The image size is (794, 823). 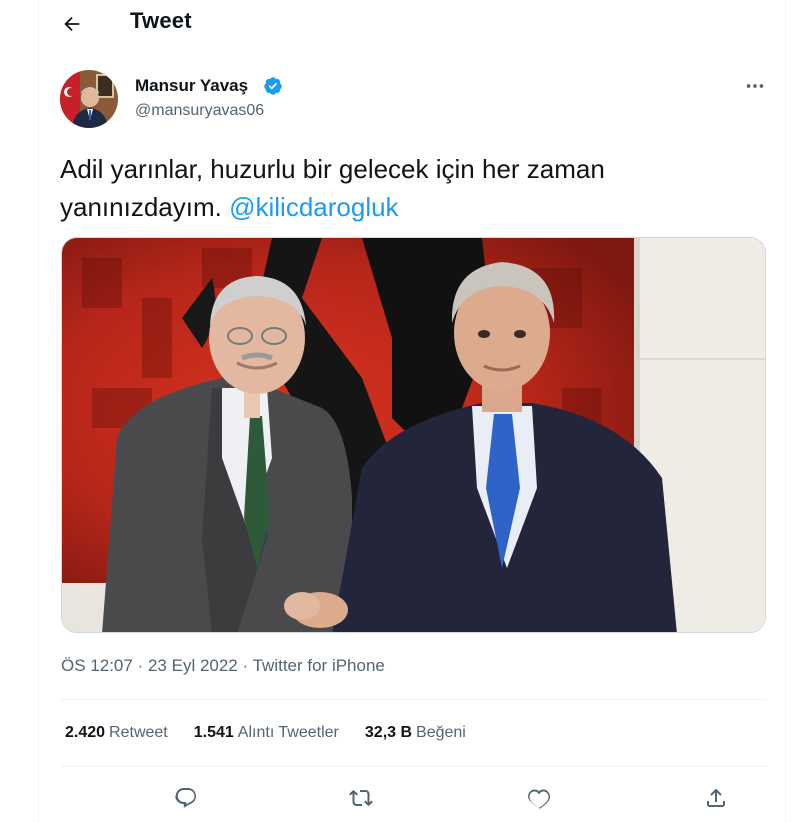 I want to click on quotes-label: Alıntı Tweetler, so click(x=288, y=732).